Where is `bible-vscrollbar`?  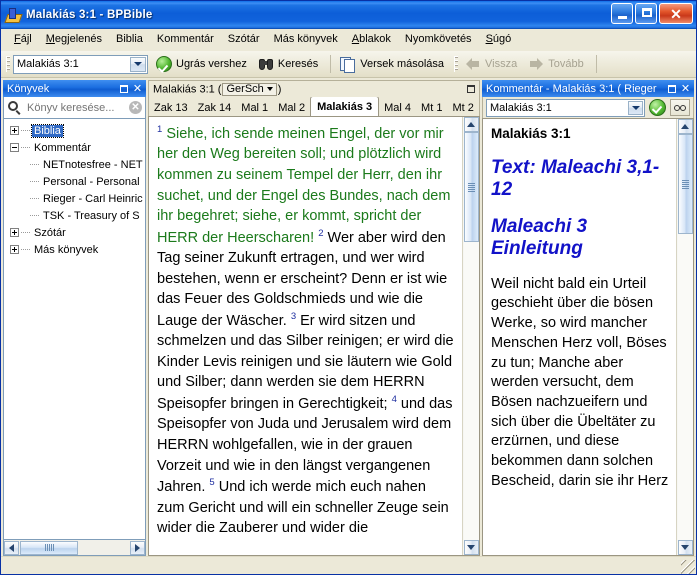
bible-vscrollbar is located at coordinates (470, 336).